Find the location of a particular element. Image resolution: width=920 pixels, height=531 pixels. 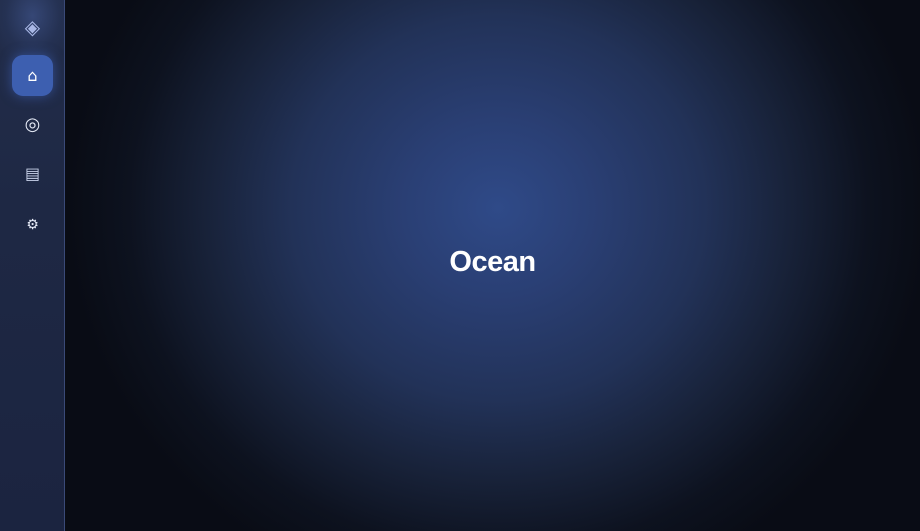

page-title: Ocean is located at coordinates (492, 262).